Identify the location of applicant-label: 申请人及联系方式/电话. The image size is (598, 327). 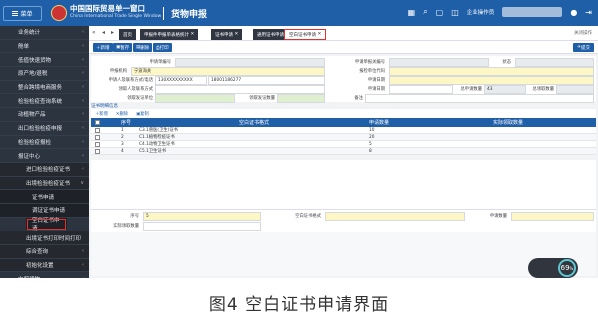
(130, 80).